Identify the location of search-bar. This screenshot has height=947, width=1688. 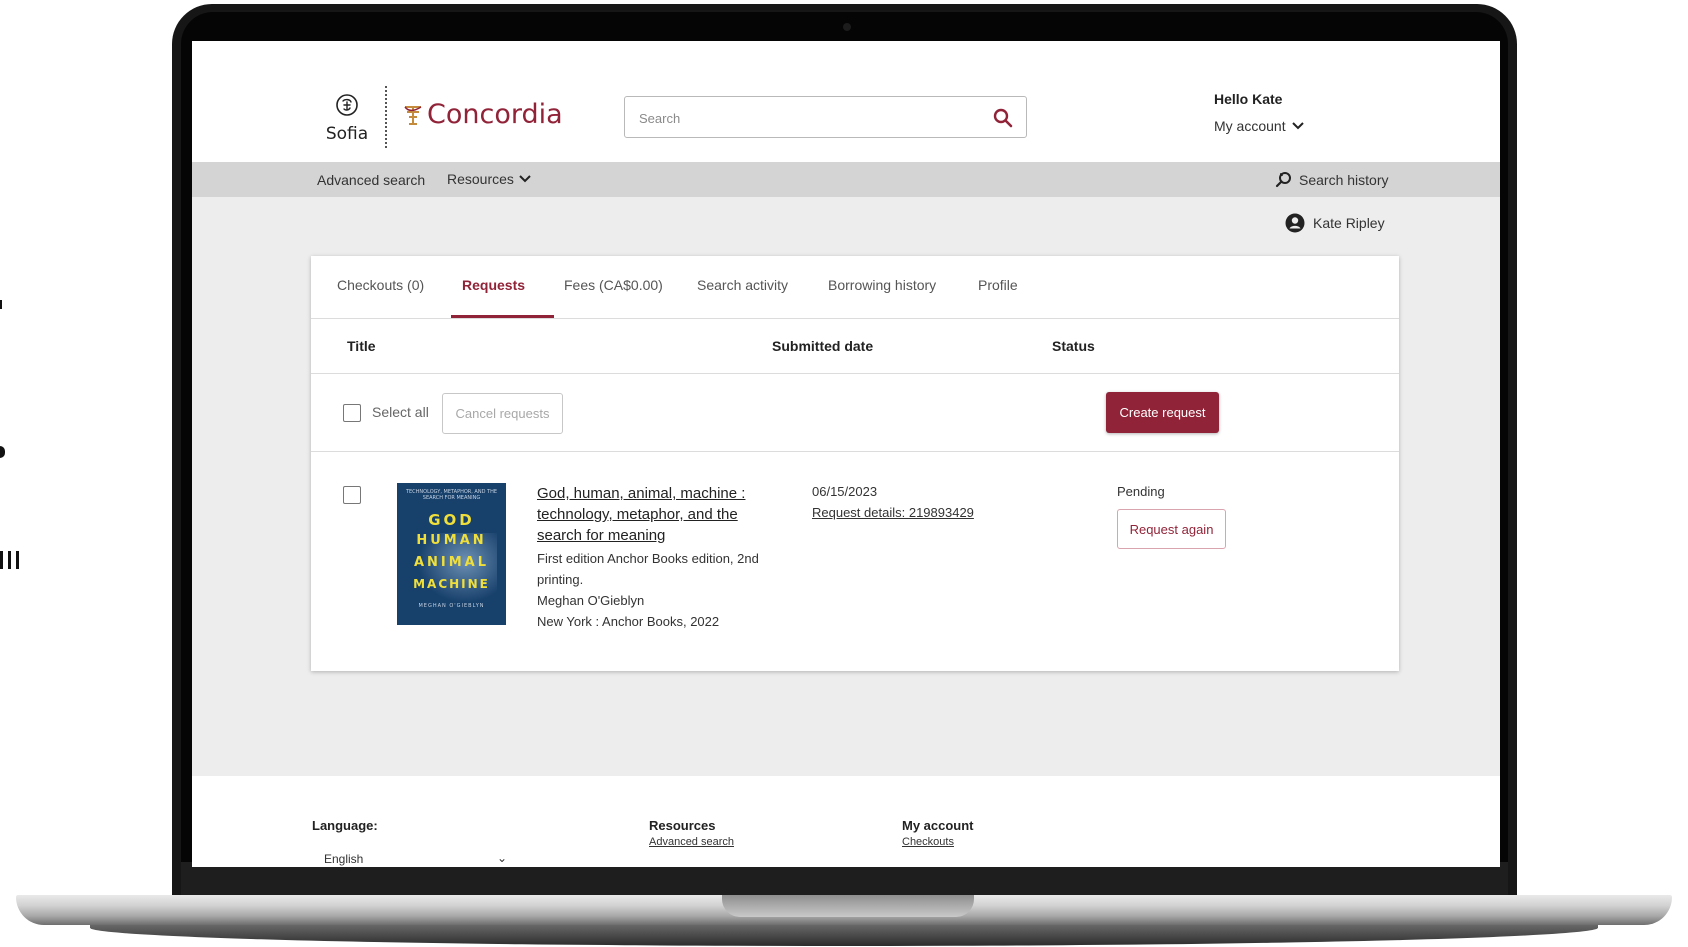
(825, 117).